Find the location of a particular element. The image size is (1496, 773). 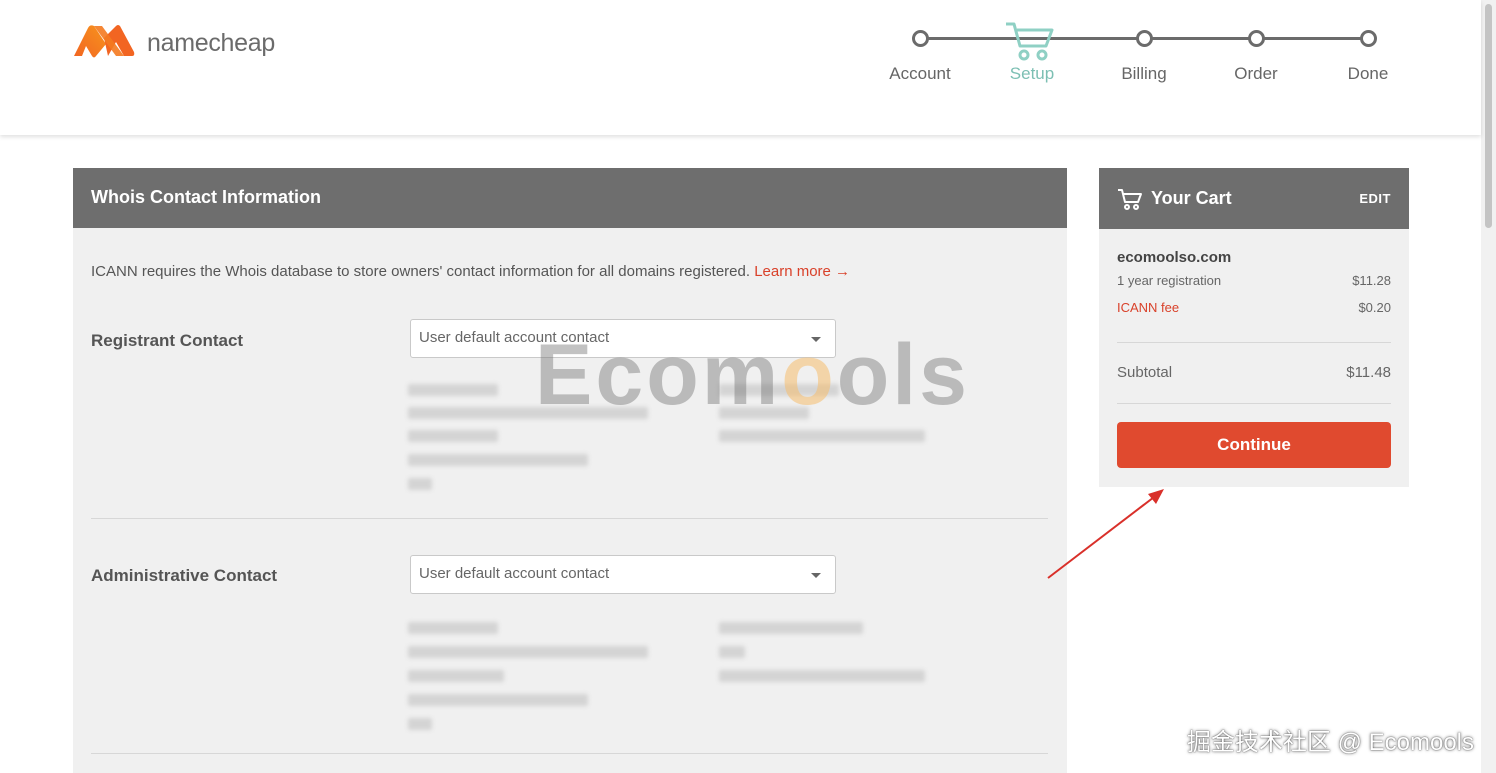

namecheap-logo: namecheap is located at coordinates (173, 41).